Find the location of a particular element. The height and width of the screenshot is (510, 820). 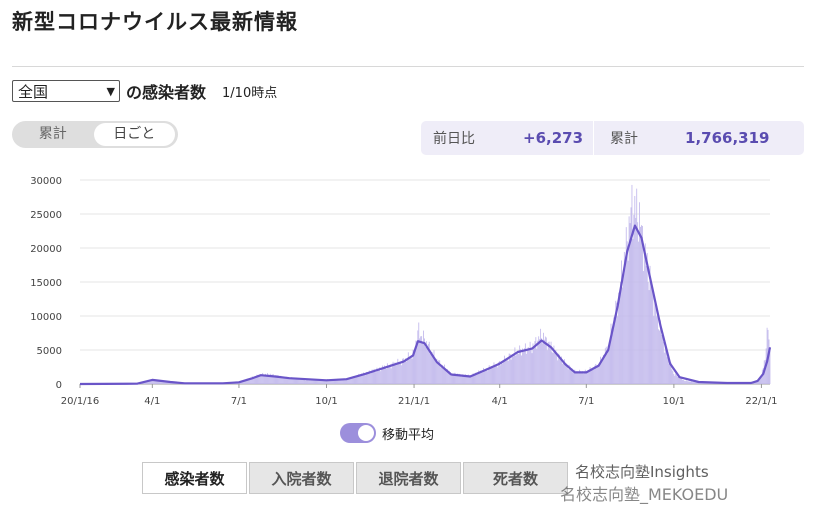

tab-cases: 感染者数 is located at coordinates (194, 478).